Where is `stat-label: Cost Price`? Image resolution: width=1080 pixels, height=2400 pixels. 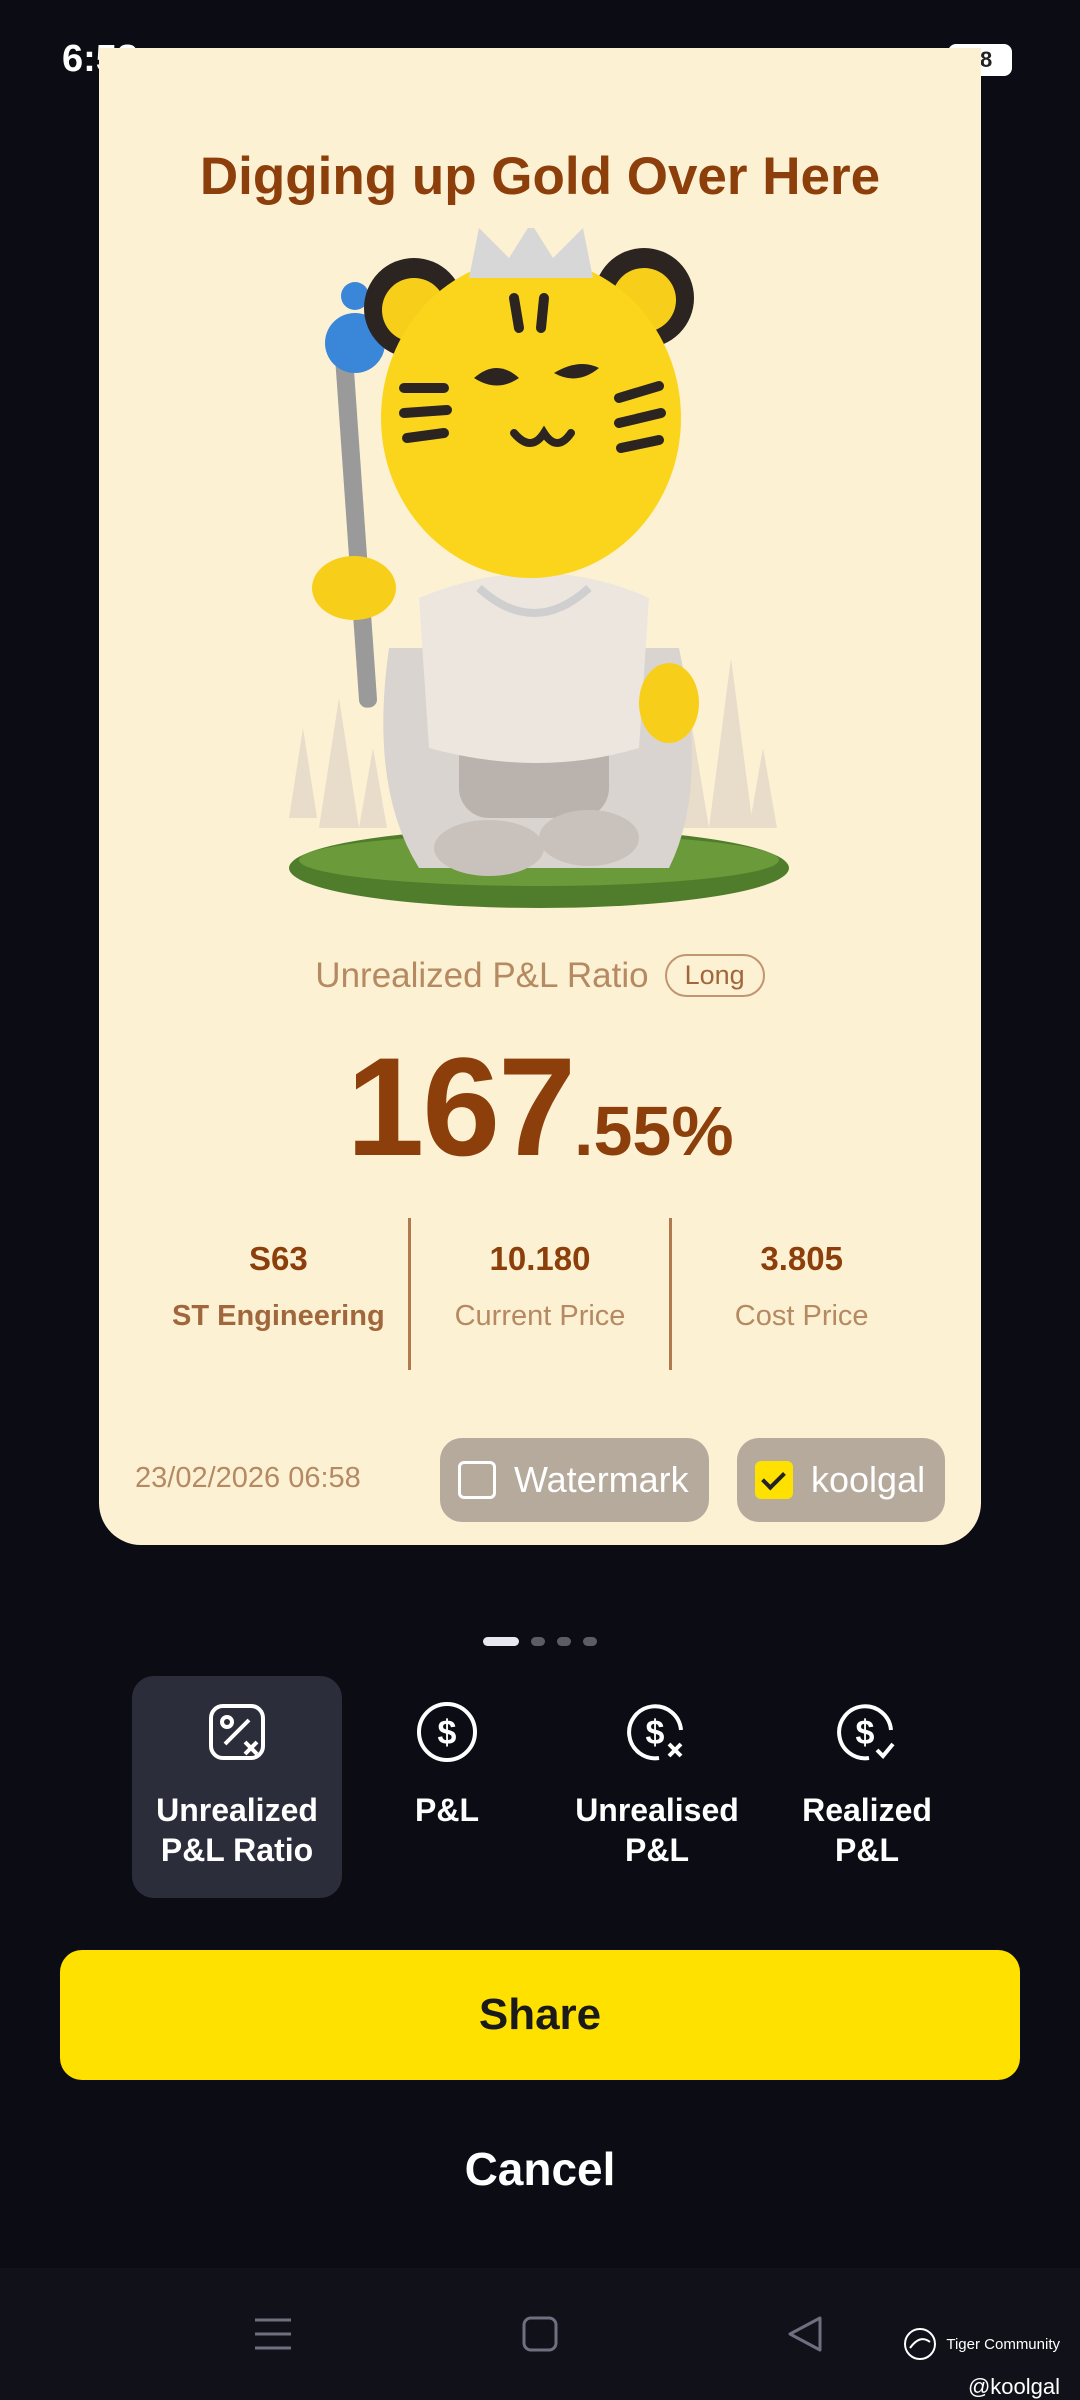
stat-label: Cost Price is located at coordinates (801, 1316).